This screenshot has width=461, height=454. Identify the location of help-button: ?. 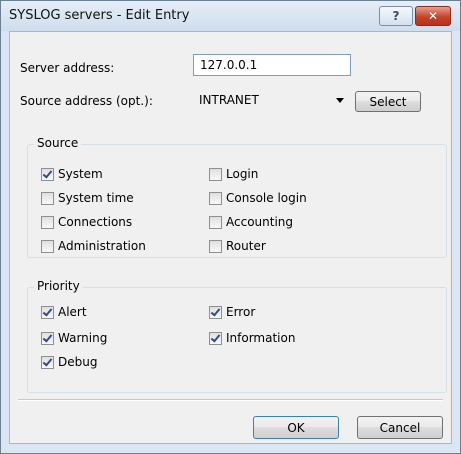
(396, 16).